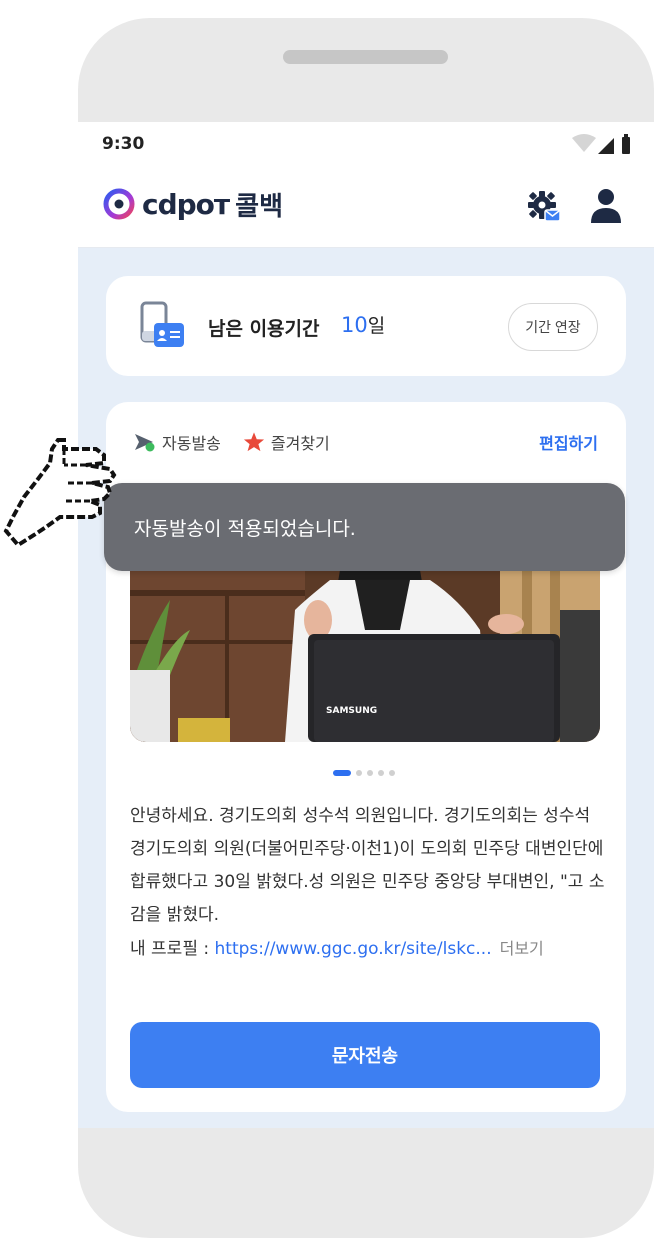 The image size is (668, 1250). What do you see at coordinates (376, 326) in the screenshot?
I see `remaining-days-unit: 일` at bounding box center [376, 326].